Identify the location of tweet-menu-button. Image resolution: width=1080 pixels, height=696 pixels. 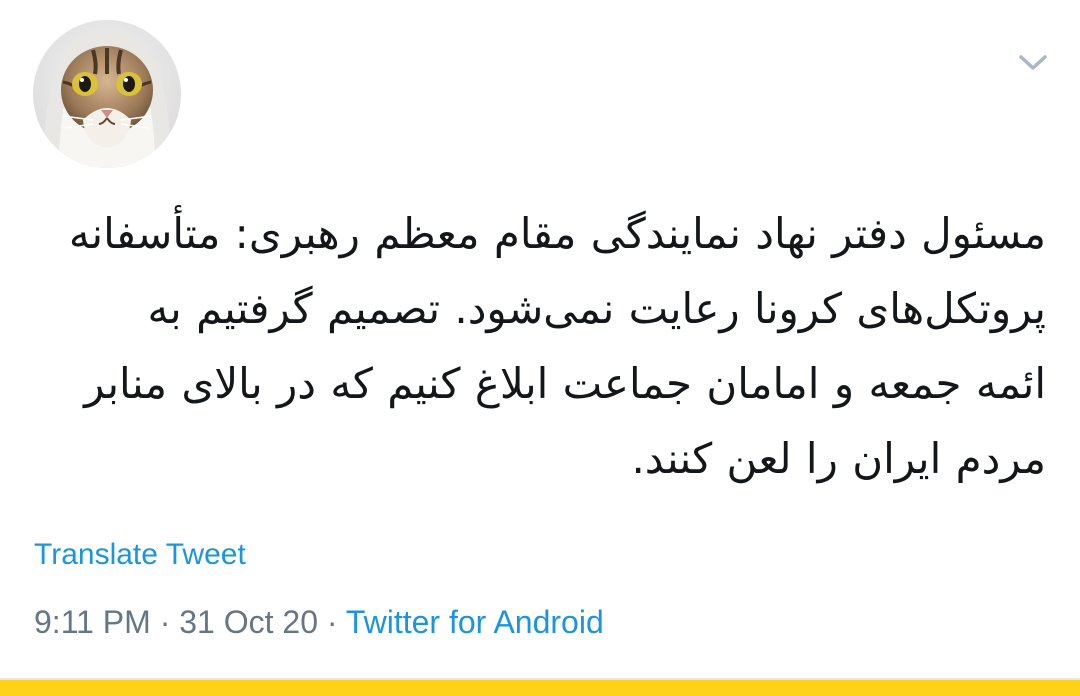
(1033, 63).